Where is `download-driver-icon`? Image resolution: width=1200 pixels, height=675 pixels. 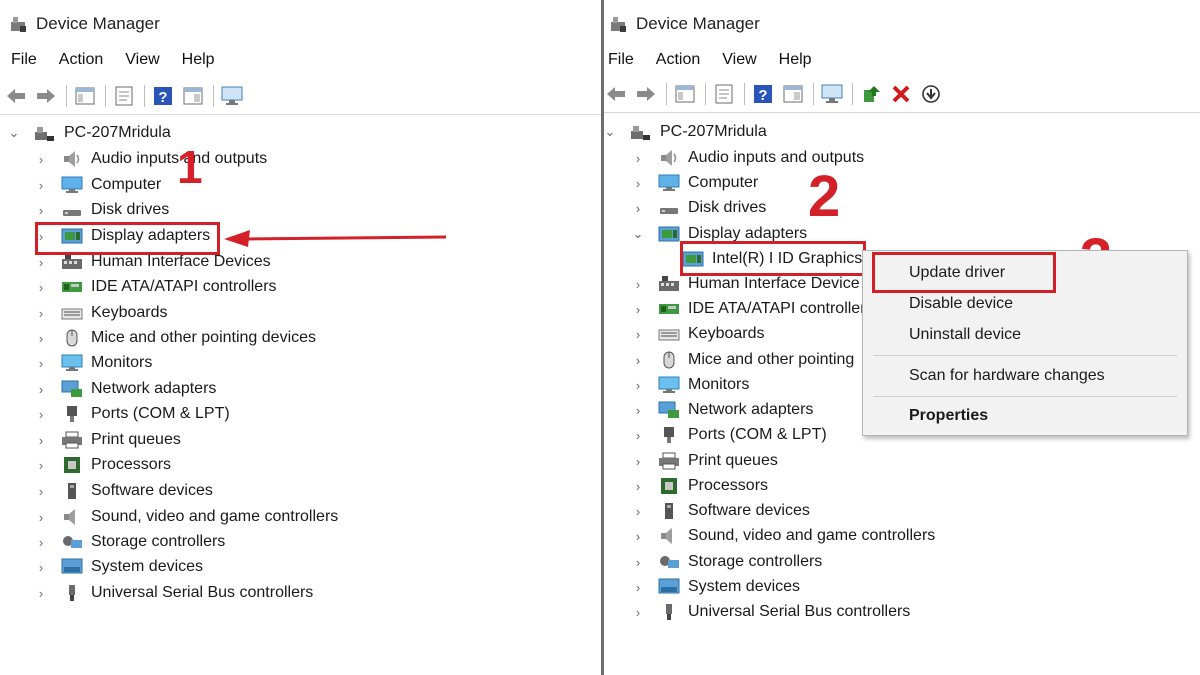 download-driver-icon is located at coordinates (931, 94).